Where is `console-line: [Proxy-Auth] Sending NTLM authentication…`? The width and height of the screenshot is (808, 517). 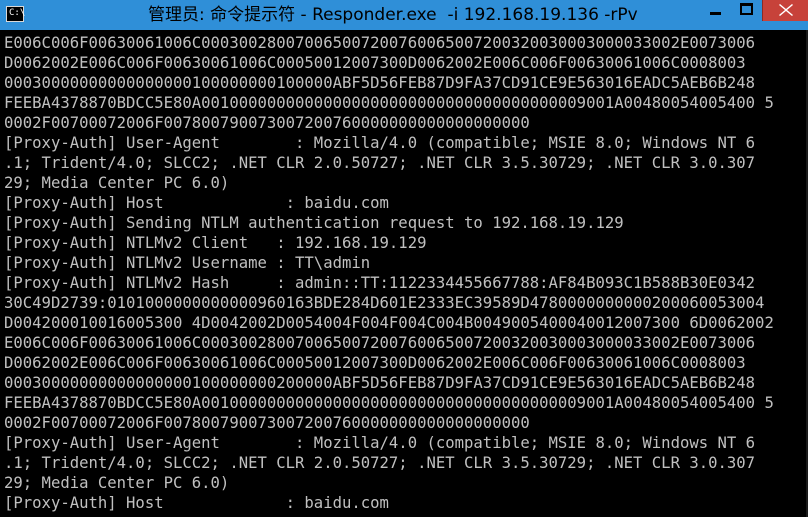 console-line: [Proxy-Auth] Sending NTLM authentication… is located at coordinates (314, 223).